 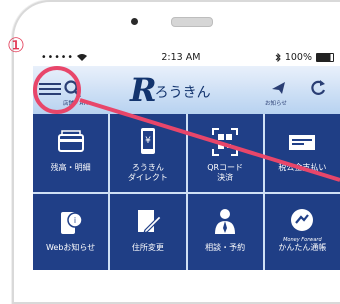 I want to click on signal-icon: •••••, so click(x=58, y=57).